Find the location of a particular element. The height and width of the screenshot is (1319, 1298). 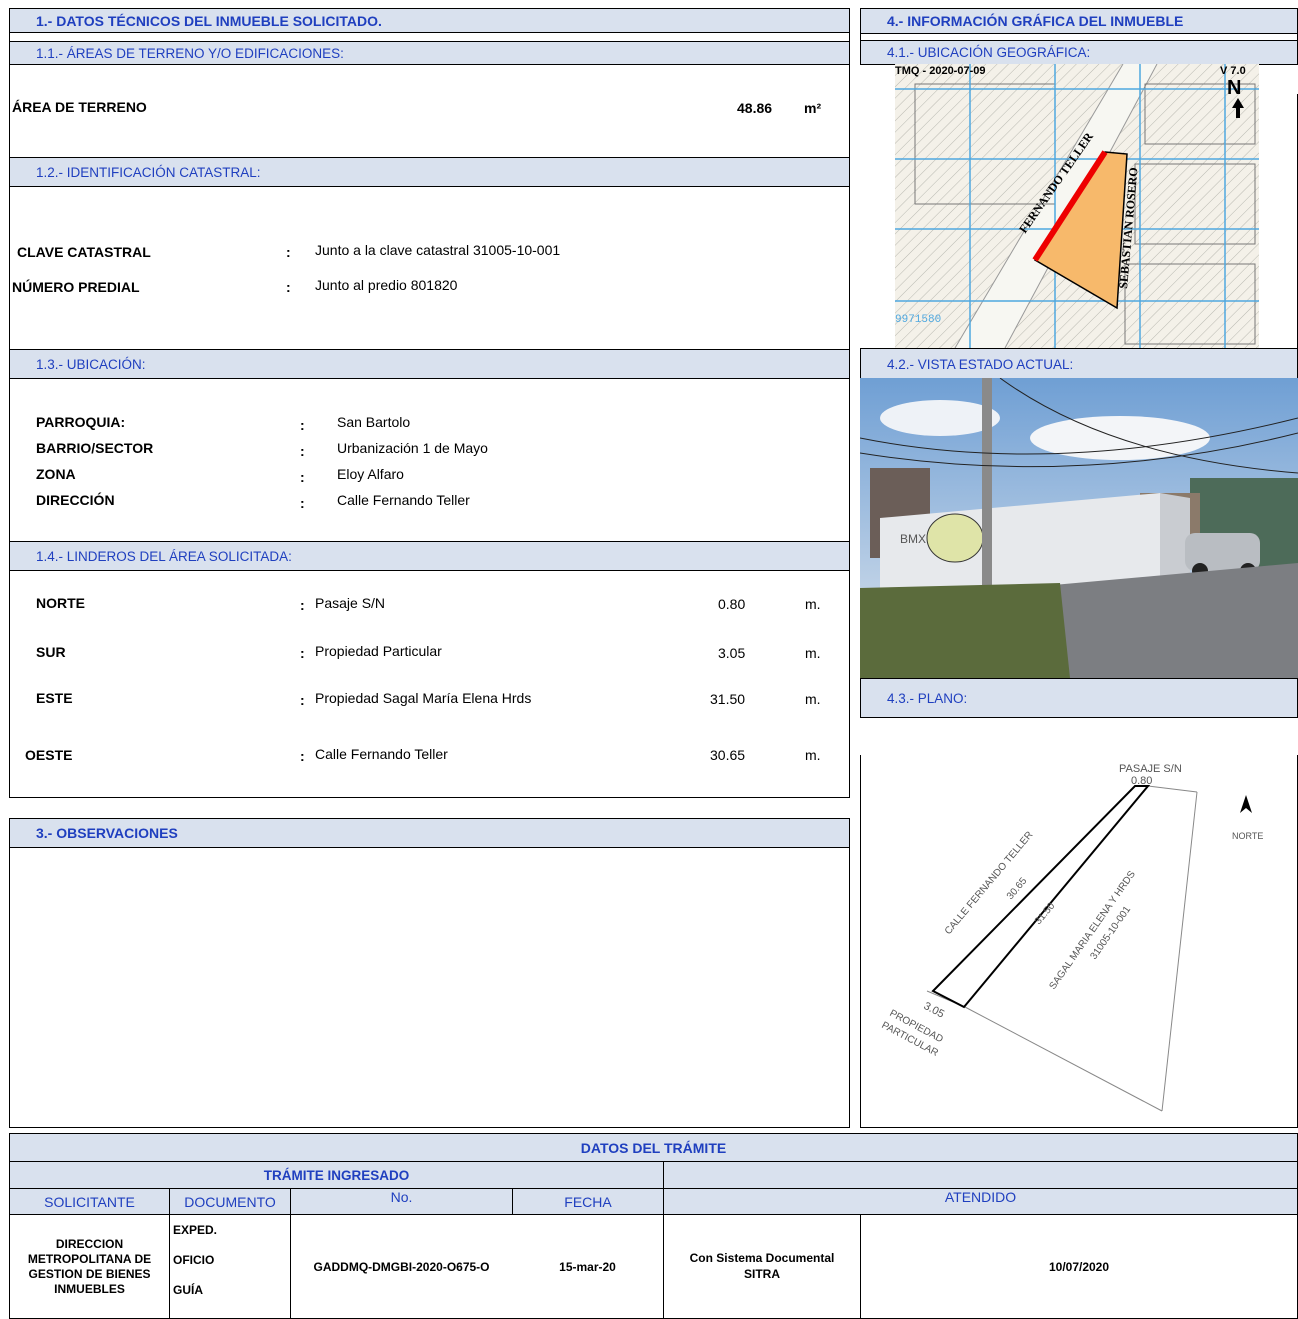

zona-value: Eloy Alfaro is located at coordinates (370, 474).